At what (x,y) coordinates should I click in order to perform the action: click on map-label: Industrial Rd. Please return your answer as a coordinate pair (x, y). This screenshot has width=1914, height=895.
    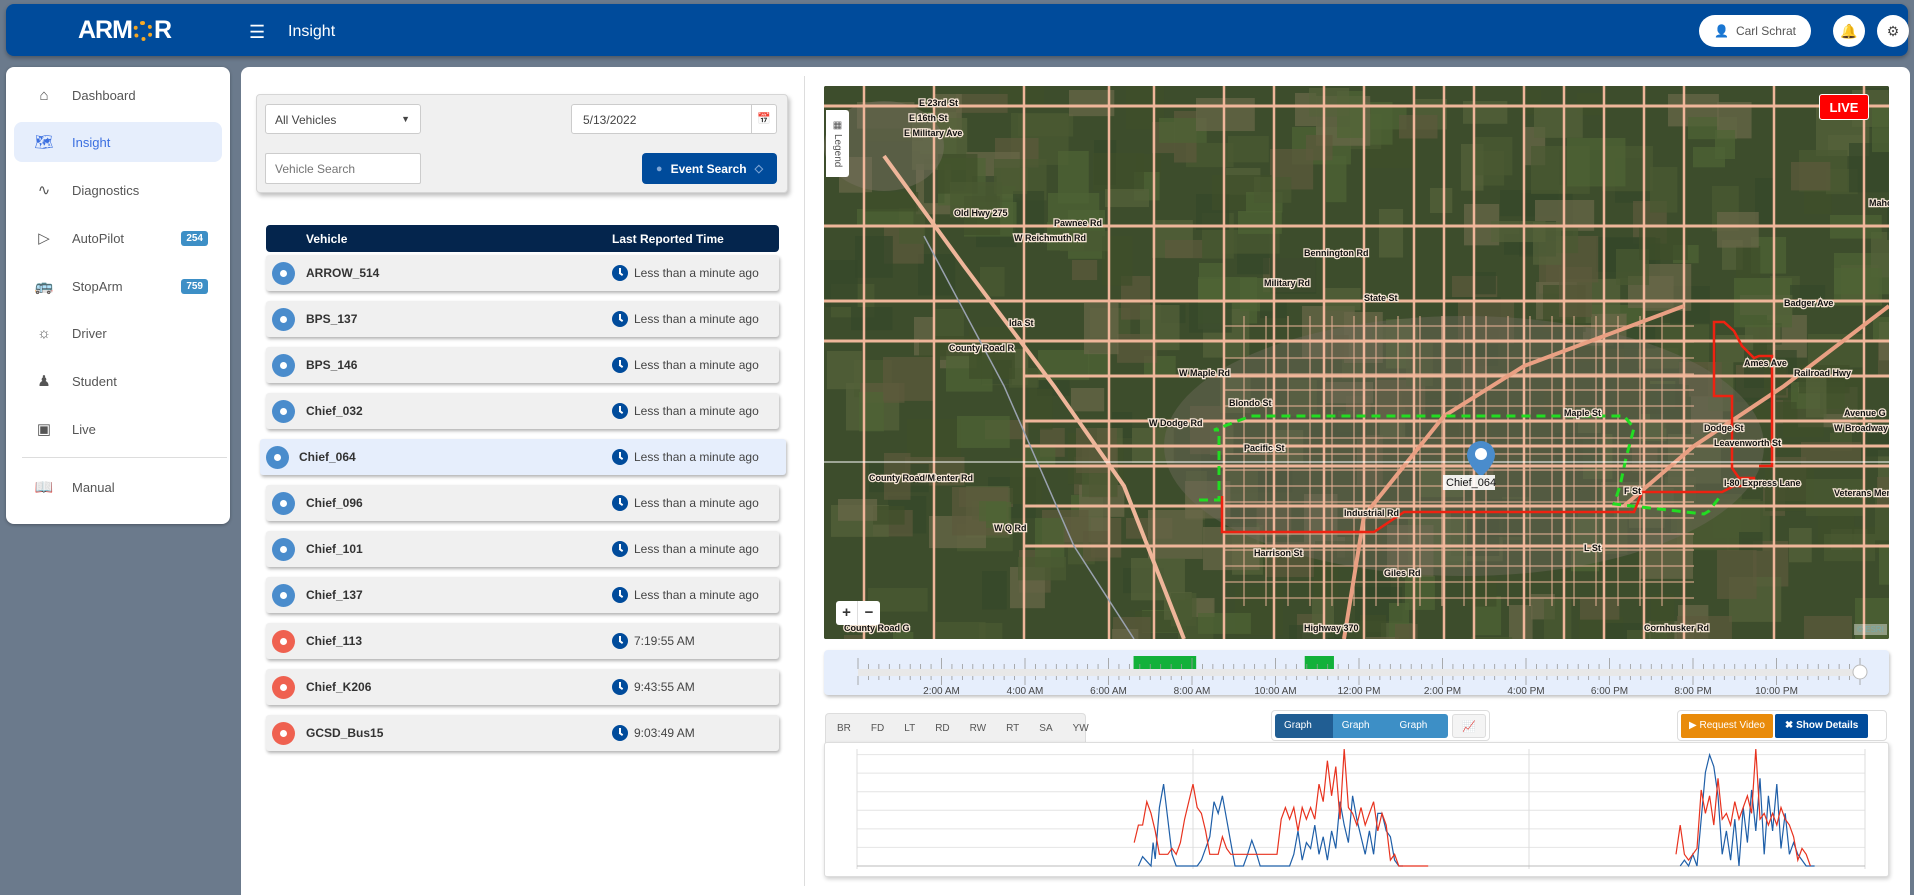
    Looking at the image, I should click on (1371, 513).